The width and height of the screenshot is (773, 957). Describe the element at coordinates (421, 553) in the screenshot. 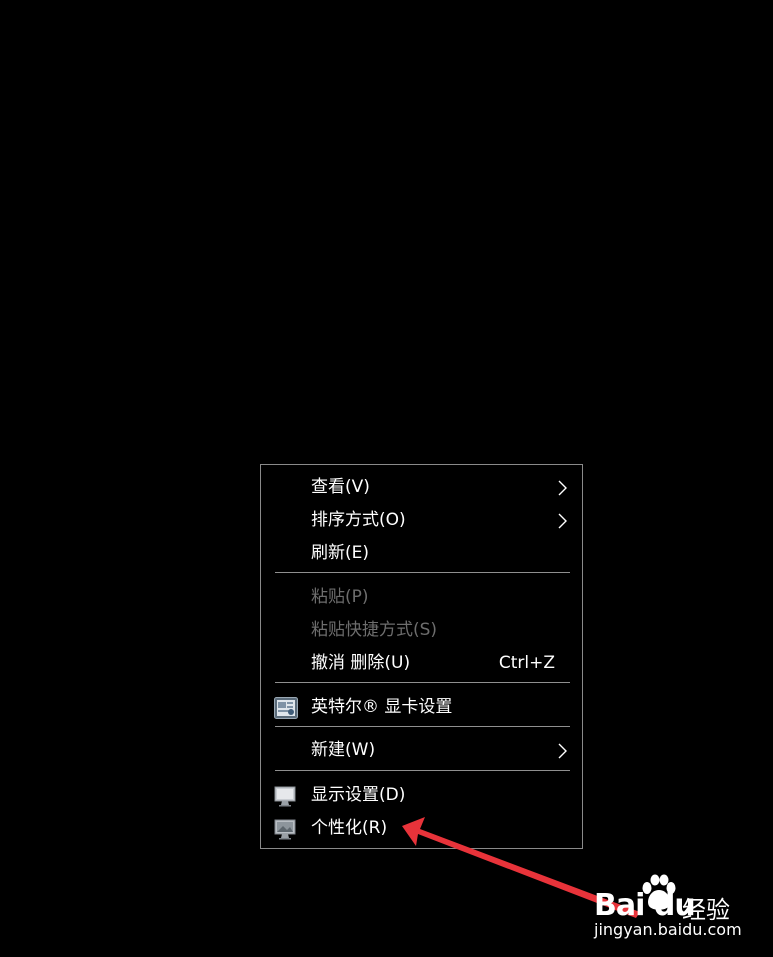

I see `menu-item-refresh: 刷新(E)` at that location.